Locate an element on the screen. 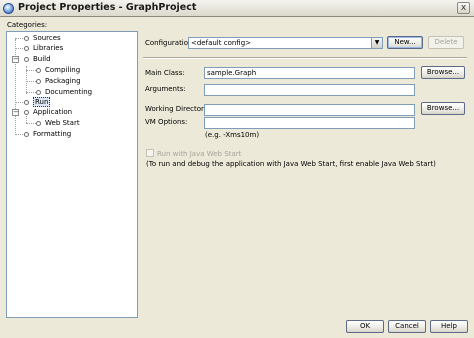 This screenshot has width=474, height=338. tree-item-web-start: Web Start is located at coordinates (58, 123).